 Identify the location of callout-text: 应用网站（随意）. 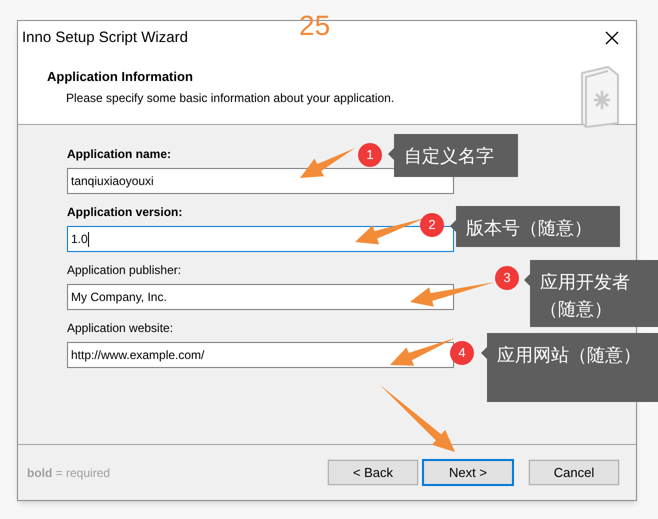
(569, 355).